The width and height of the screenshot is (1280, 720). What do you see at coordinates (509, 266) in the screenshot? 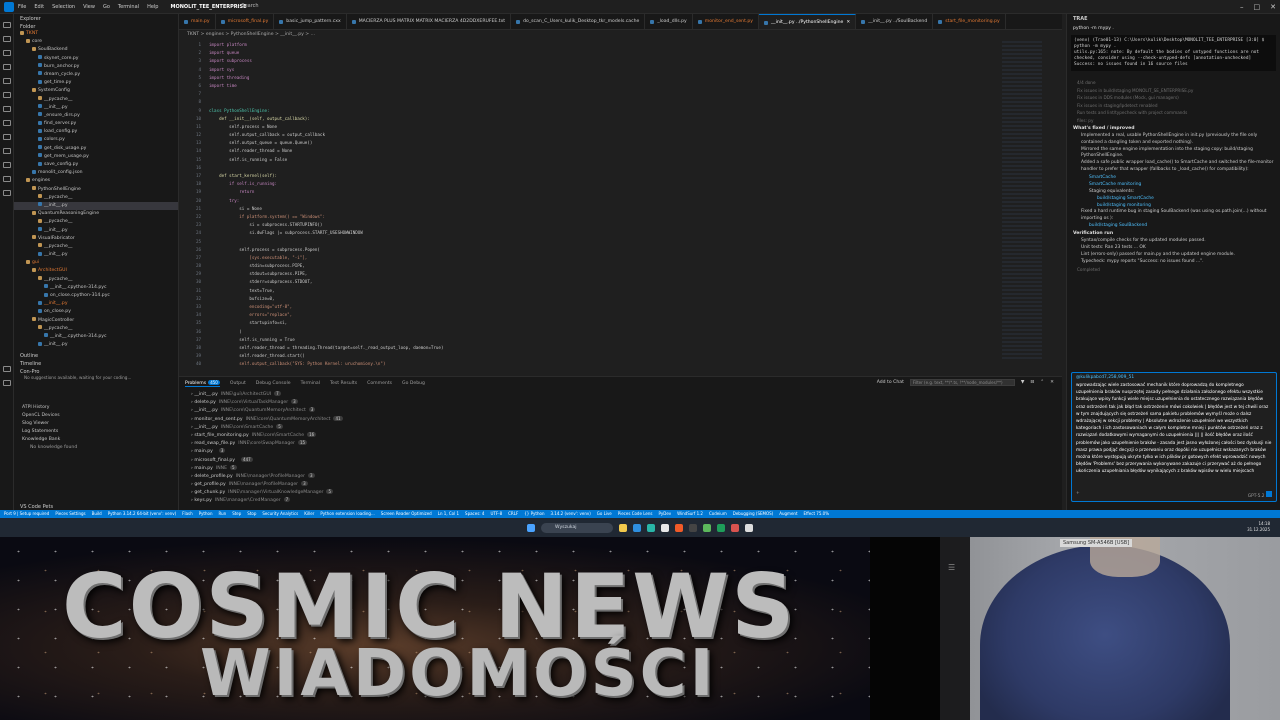
I see `code-line: stdin=subprocess.PIPE,` at bounding box center [509, 266].